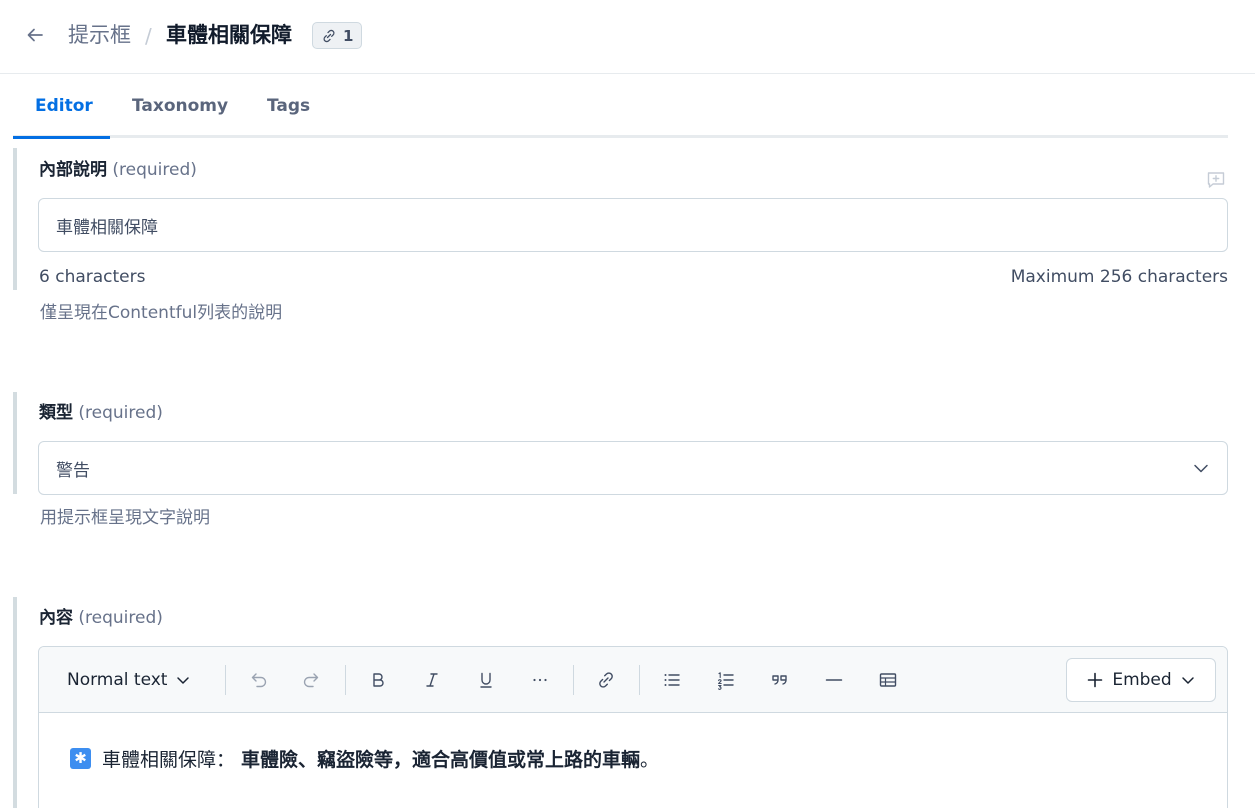 This screenshot has height=808, width=1255. What do you see at coordinates (61, 137) in the screenshot?
I see `active-tab-indicator` at bounding box center [61, 137].